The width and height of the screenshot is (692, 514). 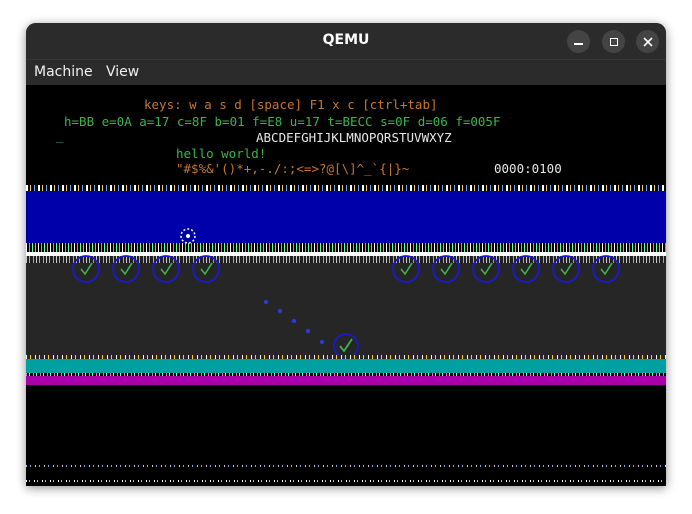 What do you see at coordinates (188, 236) in the screenshot?
I see `white-sprite` at bounding box center [188, 236].